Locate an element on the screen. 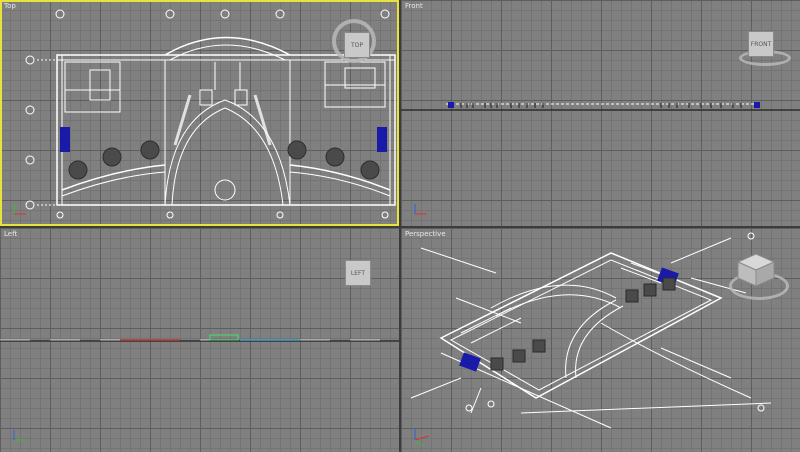 This screenshot has width=800, height=452. viewcube-label-left: LEFT is located at coordinates (358, 273).